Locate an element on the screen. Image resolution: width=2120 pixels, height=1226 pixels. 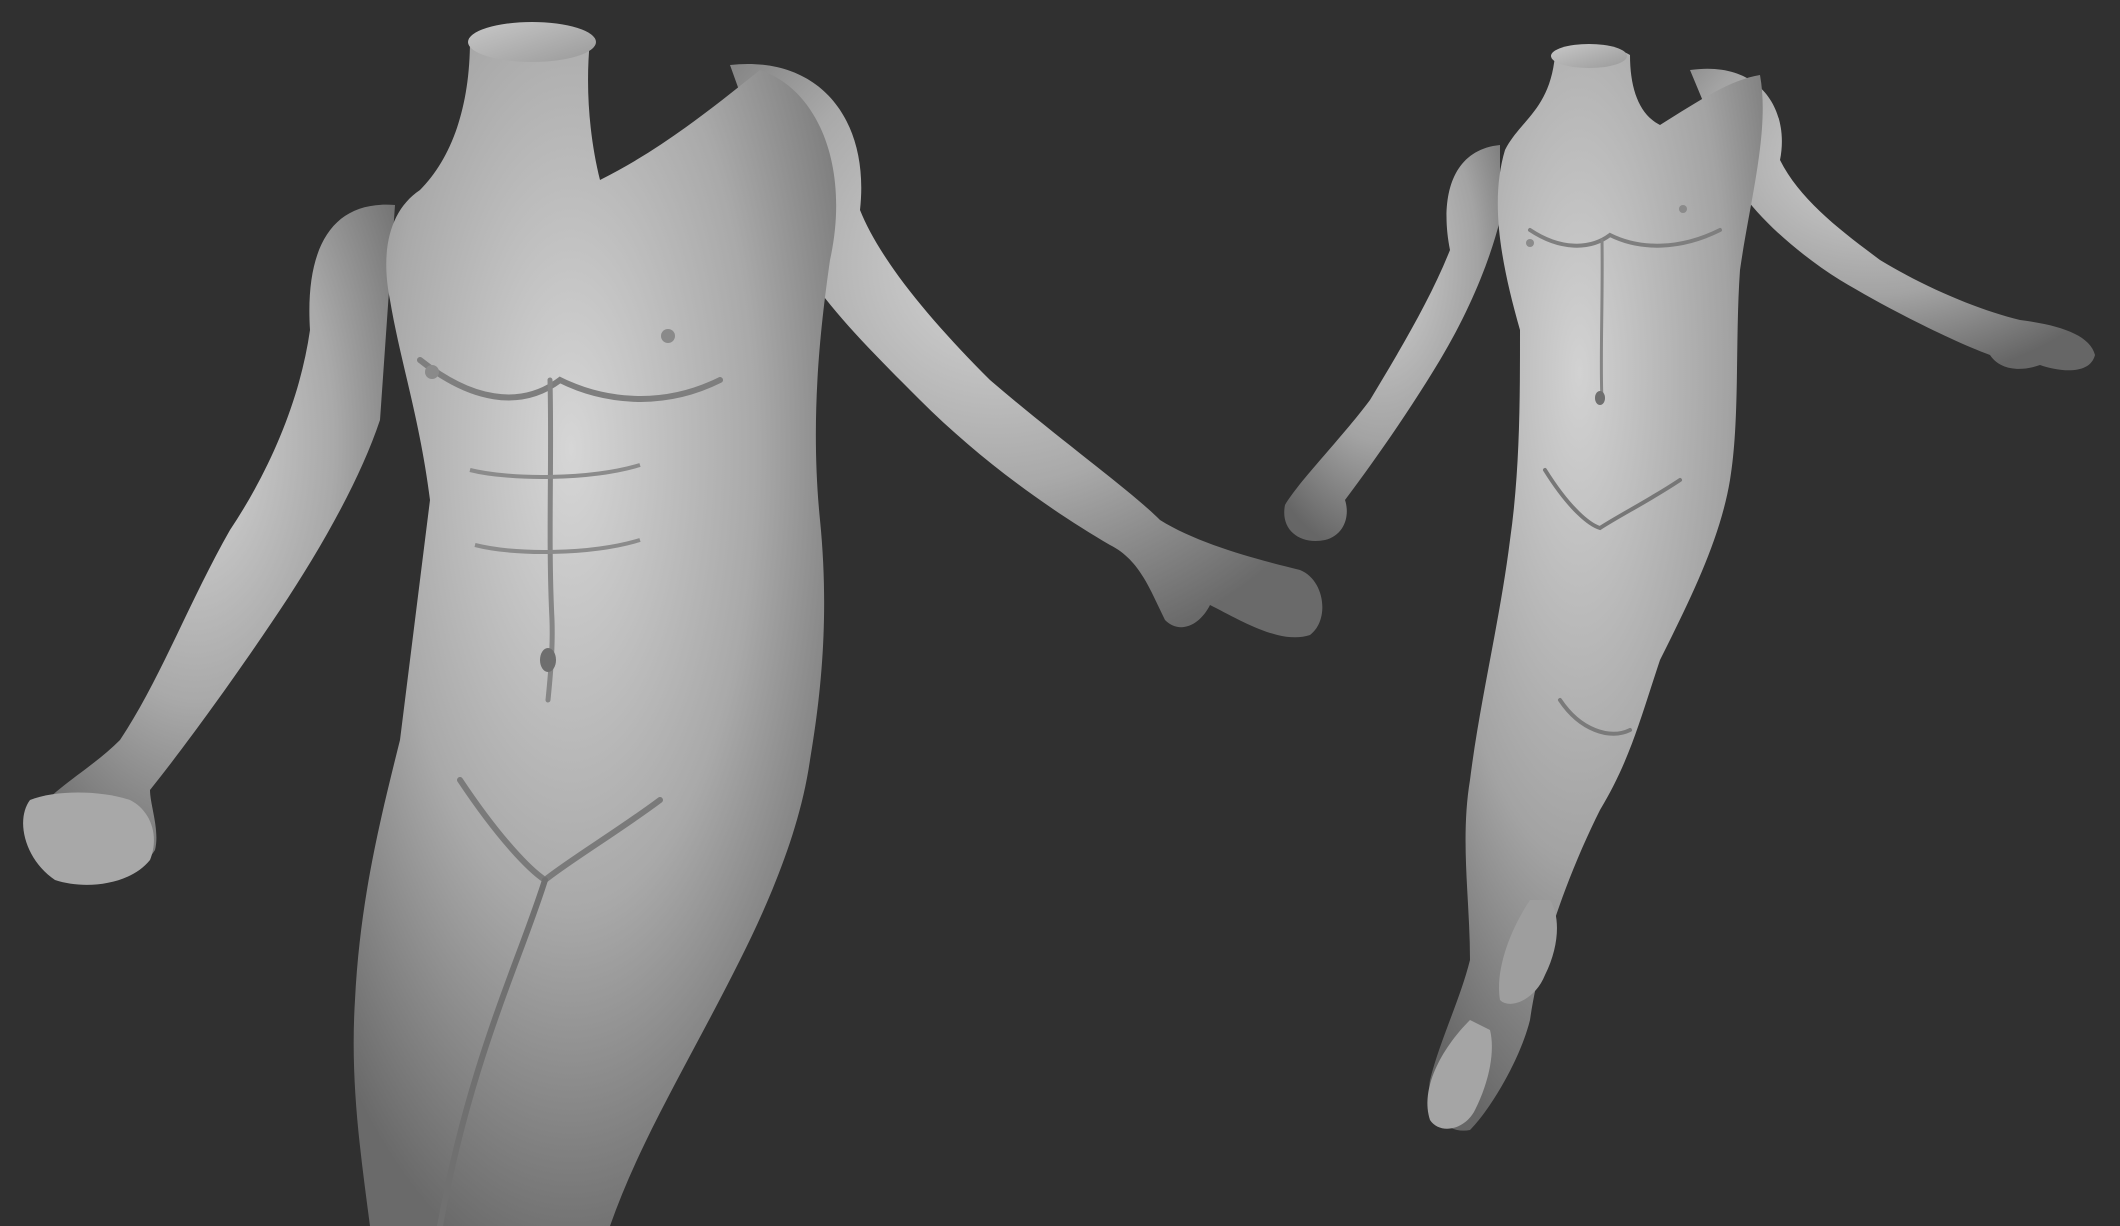
left-figure-arm-a is located at coordinates (213, 543).